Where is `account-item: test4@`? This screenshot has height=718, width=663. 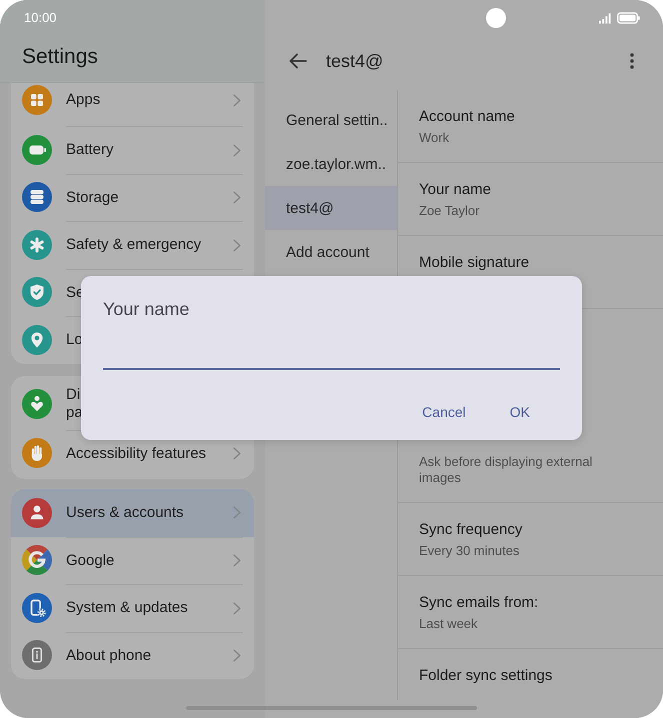
account-item: test4@ is located at coordinates (331, 208).